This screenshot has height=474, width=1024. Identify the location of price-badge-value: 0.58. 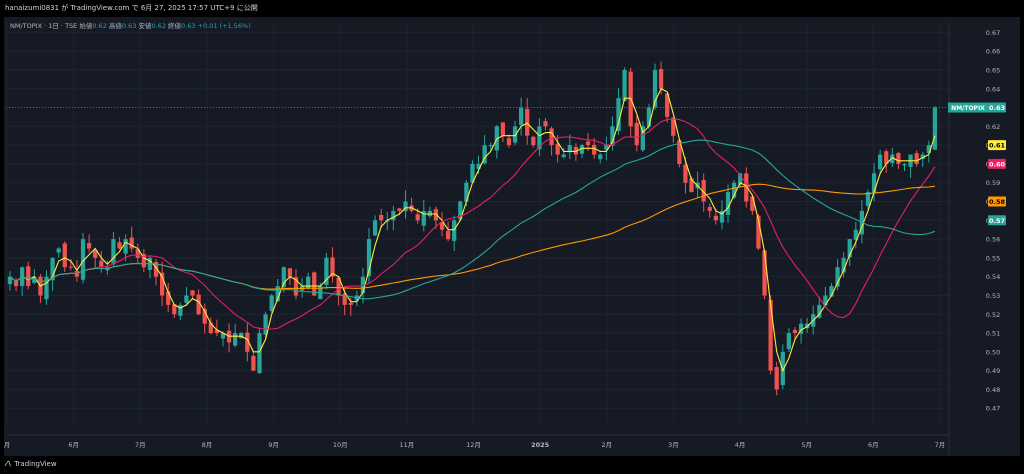
(997, 202).